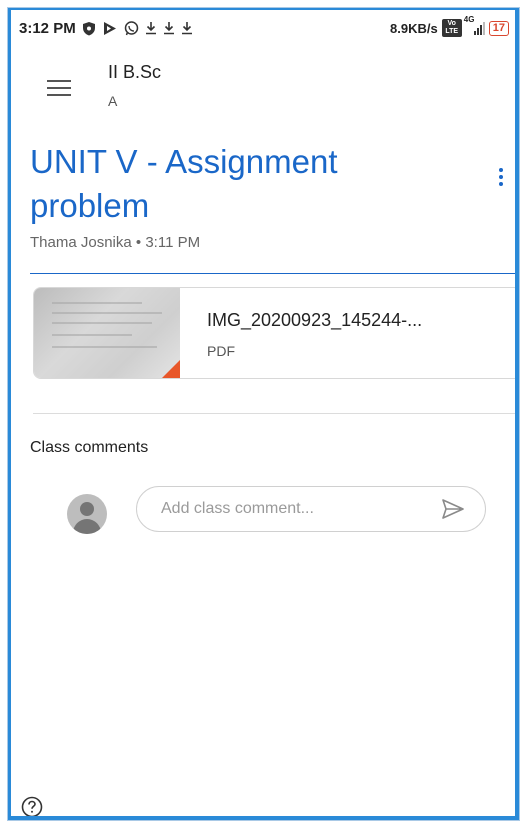  I want to click on network-speed: 8.9KB/s, so click(414, 28).